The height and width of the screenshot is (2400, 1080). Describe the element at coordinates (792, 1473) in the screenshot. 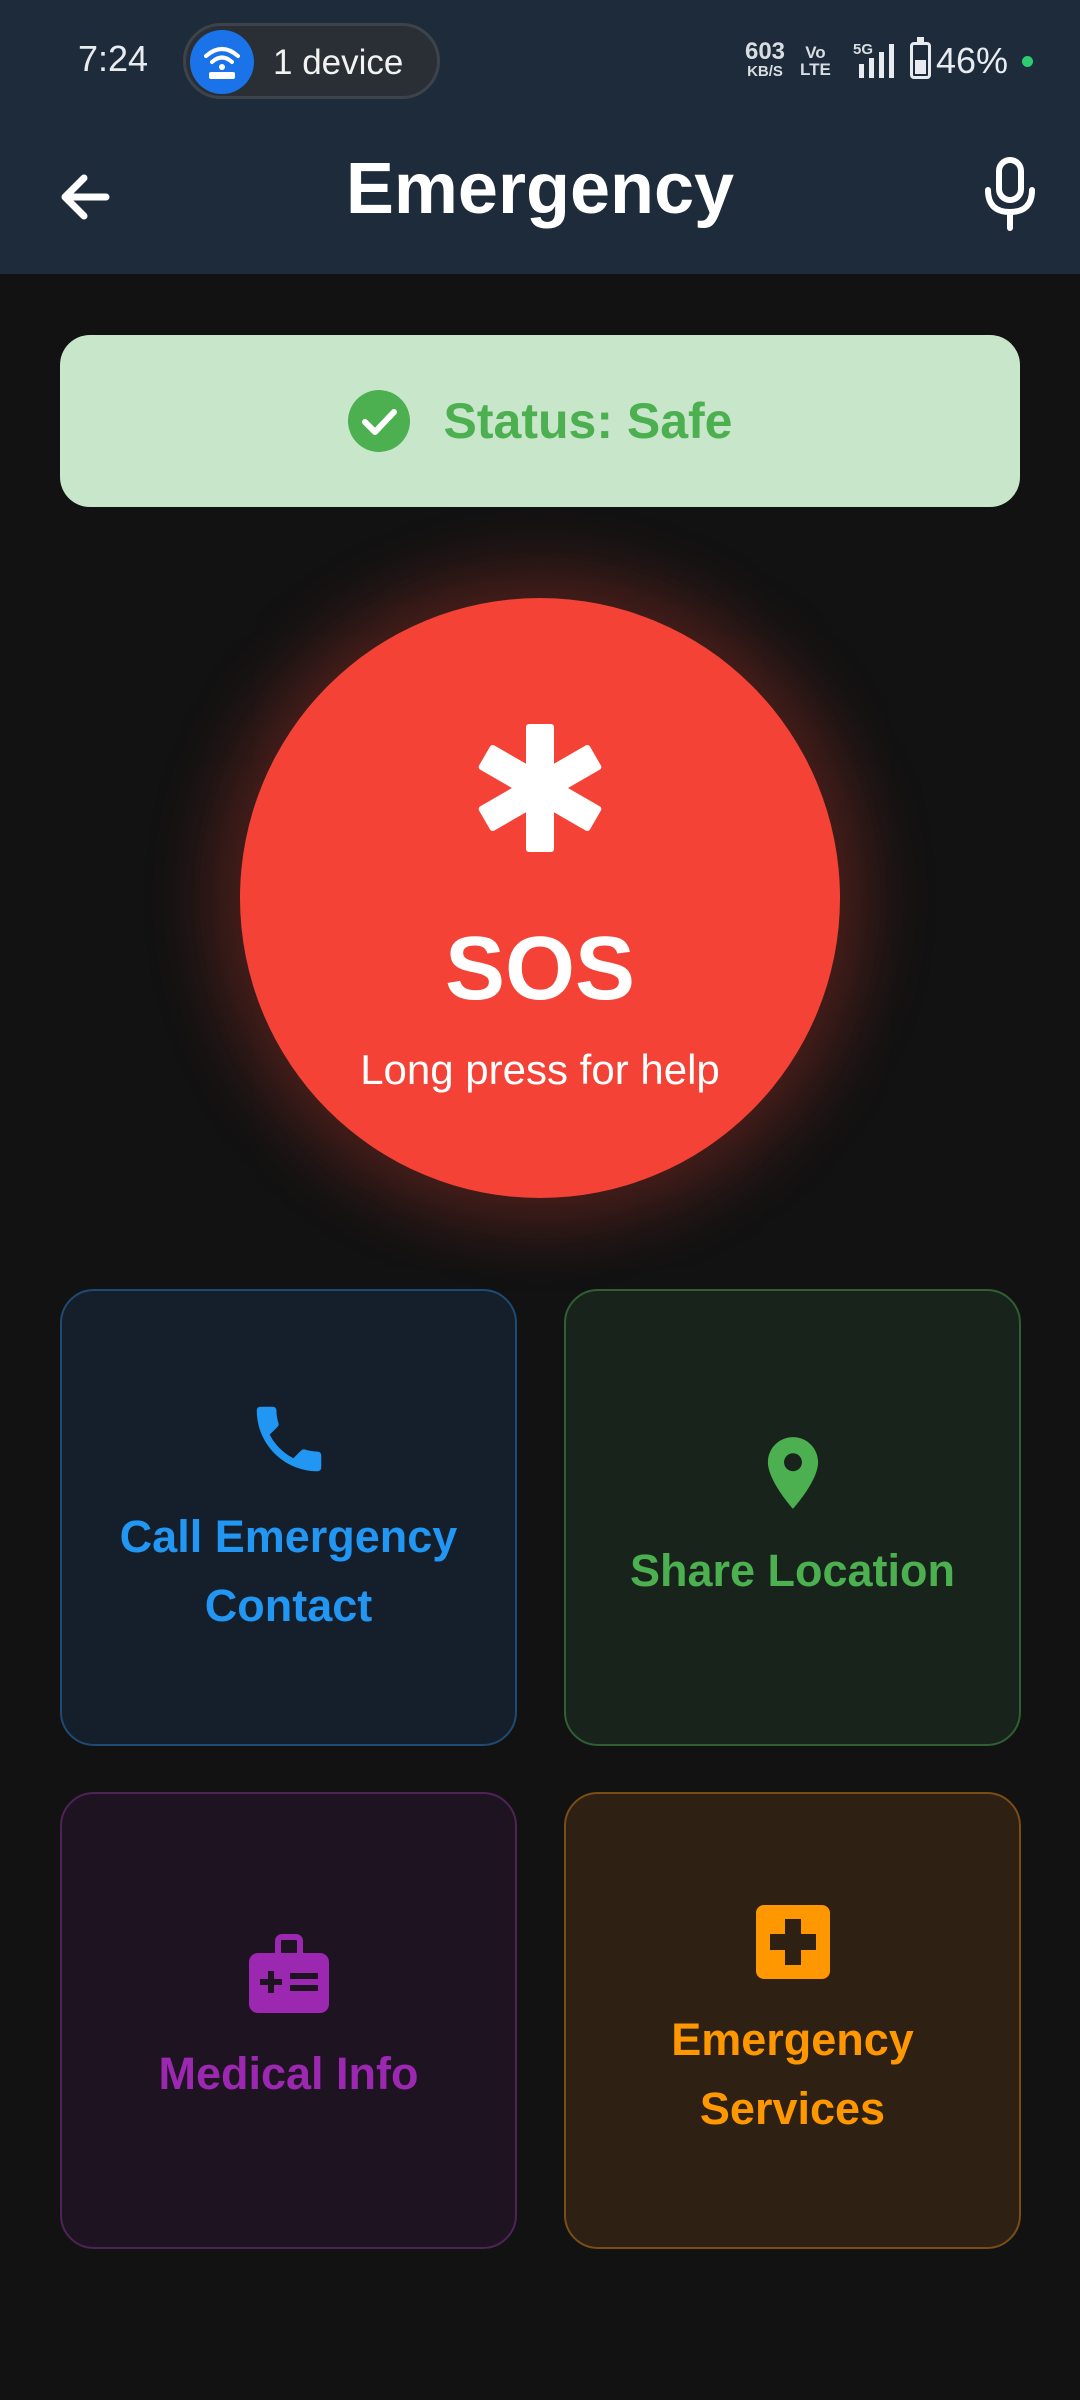

I see `location-pin-icon` at that location.